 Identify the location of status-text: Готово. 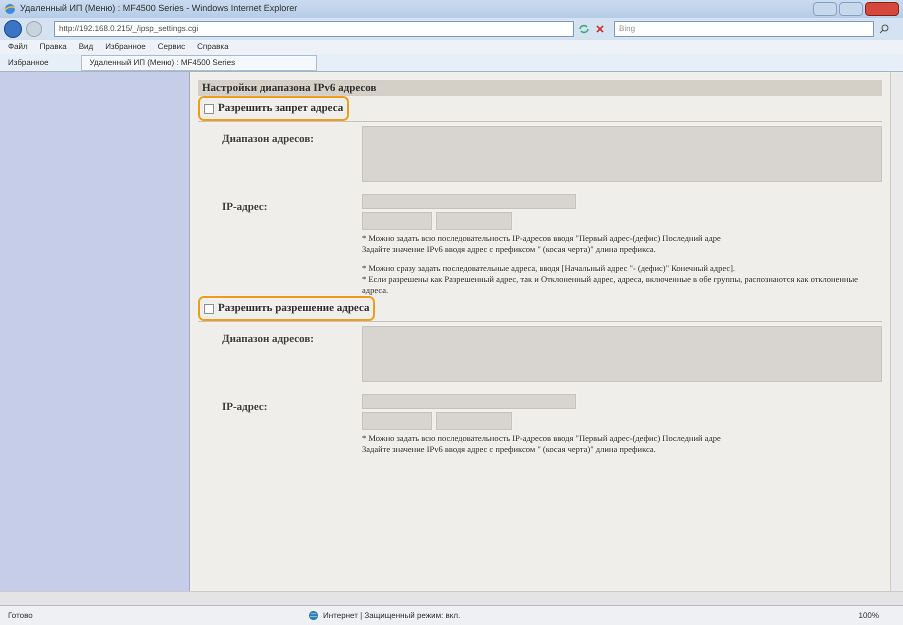
(21, 616).